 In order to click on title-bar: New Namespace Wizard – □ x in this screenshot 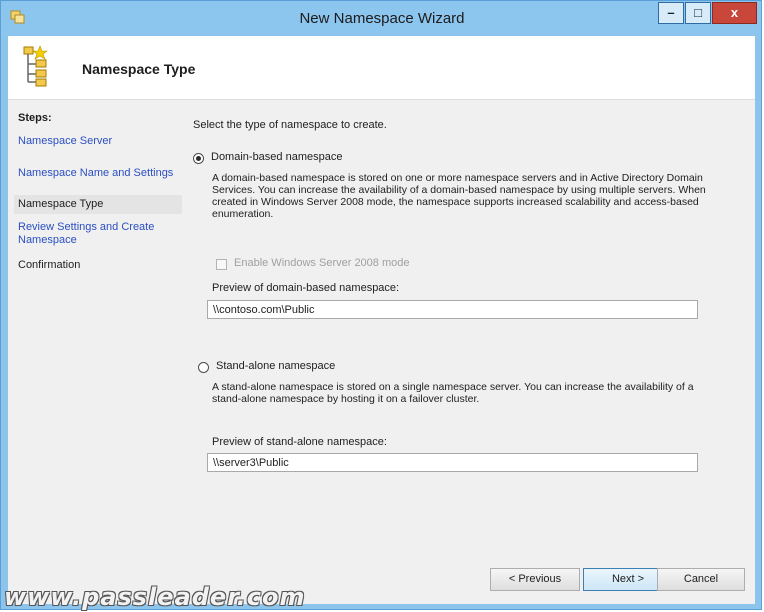, I will do `click(381, 18)`.